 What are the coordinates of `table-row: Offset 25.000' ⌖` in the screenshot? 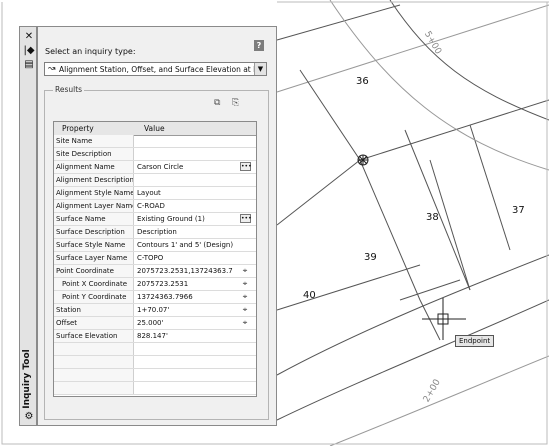 It's located at (155, 323).